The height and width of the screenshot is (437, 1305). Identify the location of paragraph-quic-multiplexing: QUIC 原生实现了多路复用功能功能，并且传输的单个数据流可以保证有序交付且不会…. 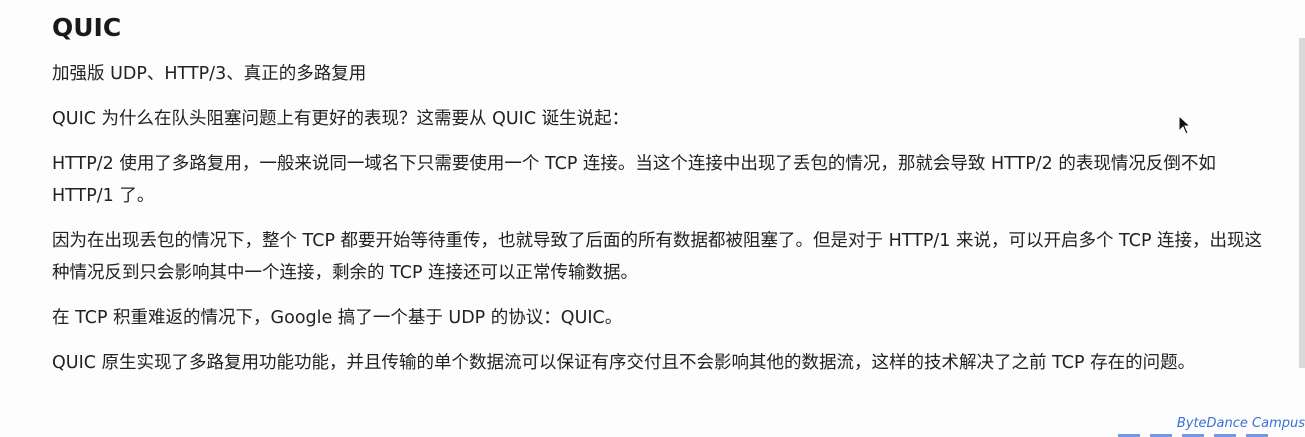
(624, 363).